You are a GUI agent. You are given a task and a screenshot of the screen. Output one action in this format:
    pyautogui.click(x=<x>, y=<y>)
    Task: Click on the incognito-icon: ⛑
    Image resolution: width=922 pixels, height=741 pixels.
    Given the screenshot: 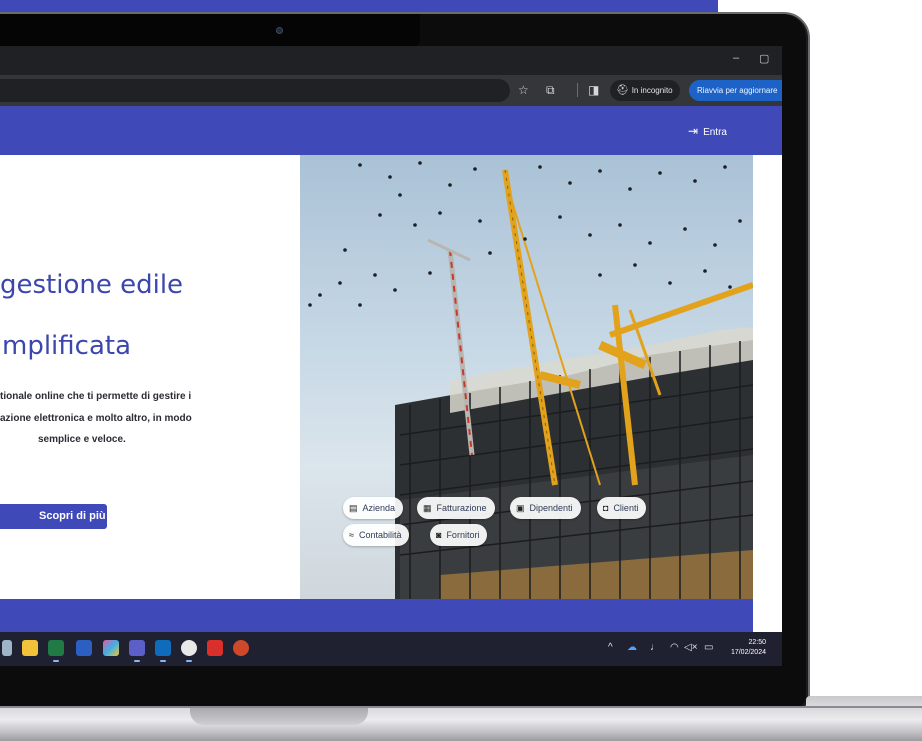 What is the action you would take?
    pyautogui.click(x=622, y=90)
    